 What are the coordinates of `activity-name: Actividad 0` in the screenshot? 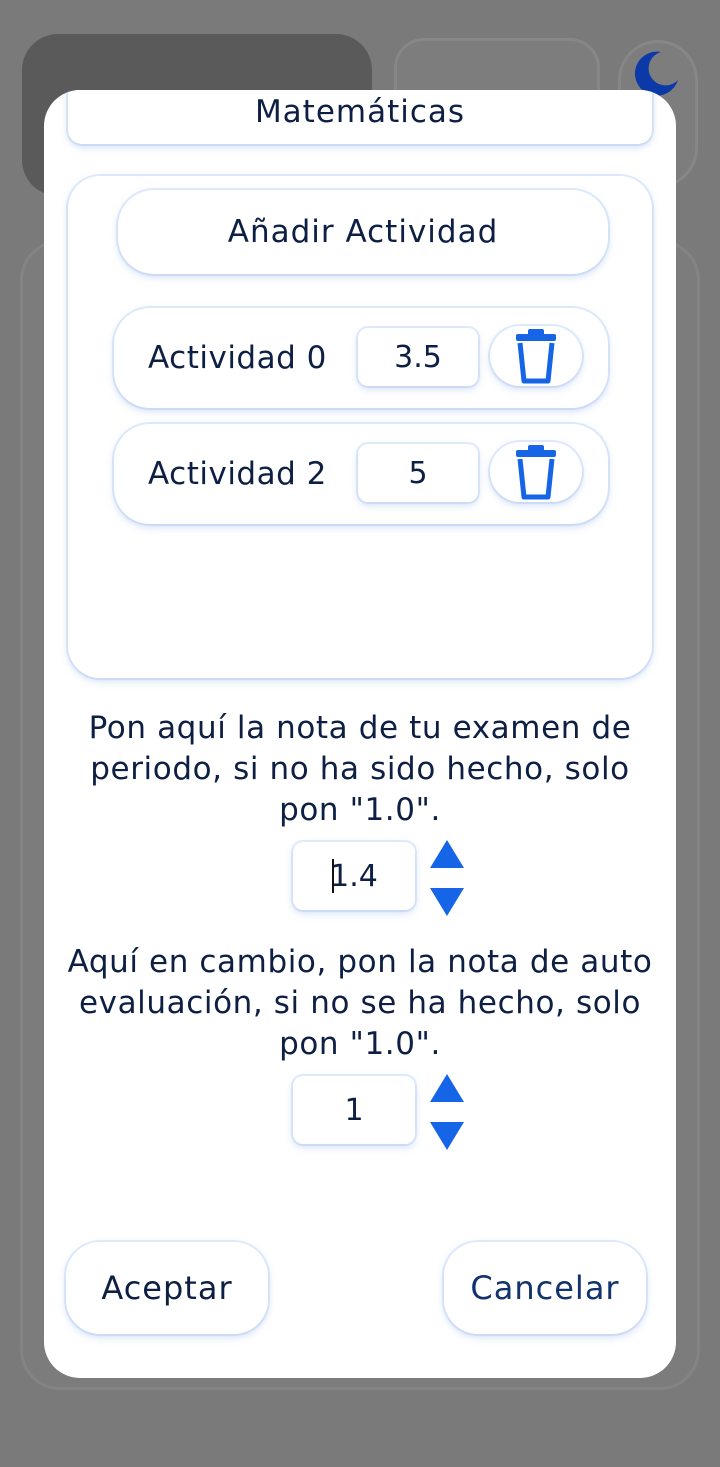 It's located at (237, 358).